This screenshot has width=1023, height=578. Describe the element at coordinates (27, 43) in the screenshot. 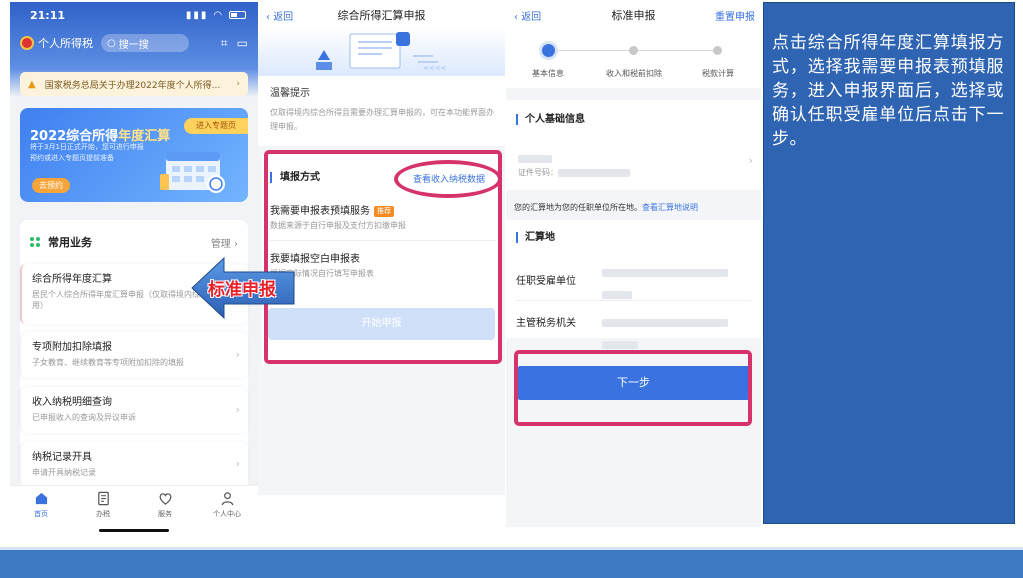

I see `tax-emblem-icon` at that location.